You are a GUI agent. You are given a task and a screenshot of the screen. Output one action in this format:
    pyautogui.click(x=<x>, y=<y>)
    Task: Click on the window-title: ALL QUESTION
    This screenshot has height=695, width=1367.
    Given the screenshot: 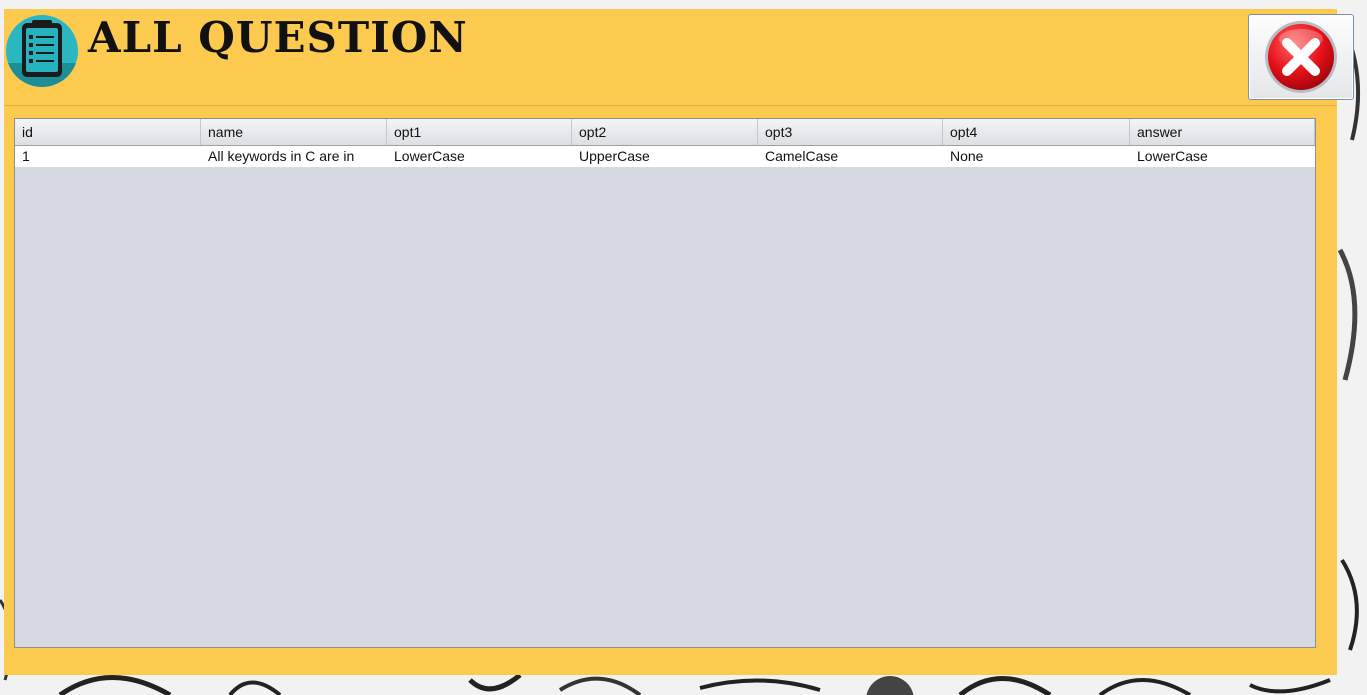 What is the action you would take?
    pyautogui.click(x=278, y=37)
    